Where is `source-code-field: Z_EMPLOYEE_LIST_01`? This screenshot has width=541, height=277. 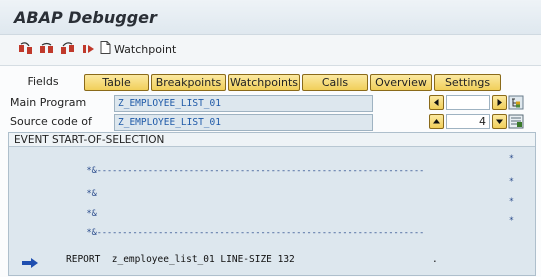 source-code-field: Z_EMPLOYEE_LIST_01 is located at coordinates (243, 122).